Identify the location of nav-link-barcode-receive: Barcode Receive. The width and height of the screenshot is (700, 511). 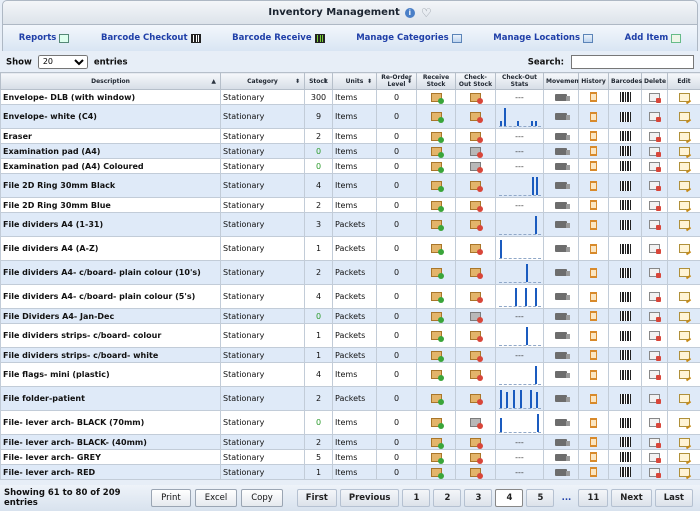
(278, 38).